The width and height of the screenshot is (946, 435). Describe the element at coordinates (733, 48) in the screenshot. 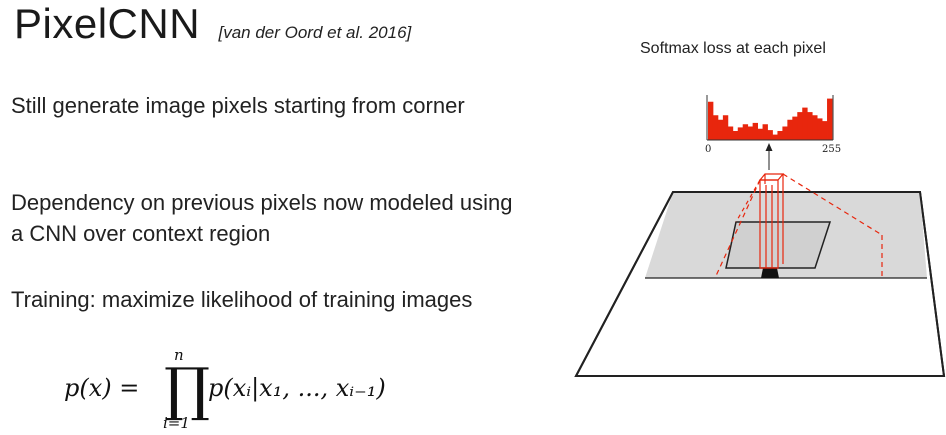

I see `softmax-caption: Softmax loss at each pixel` at that location.